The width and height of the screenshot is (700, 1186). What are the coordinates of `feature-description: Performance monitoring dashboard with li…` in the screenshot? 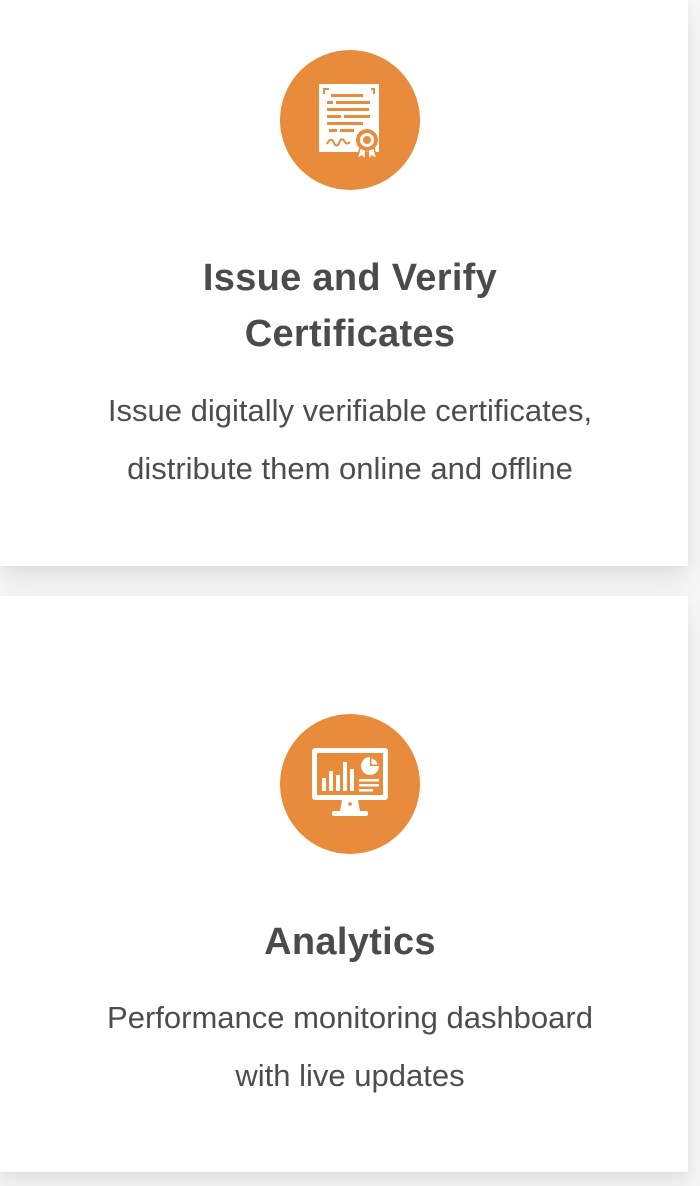 It's located at (350, 1047).